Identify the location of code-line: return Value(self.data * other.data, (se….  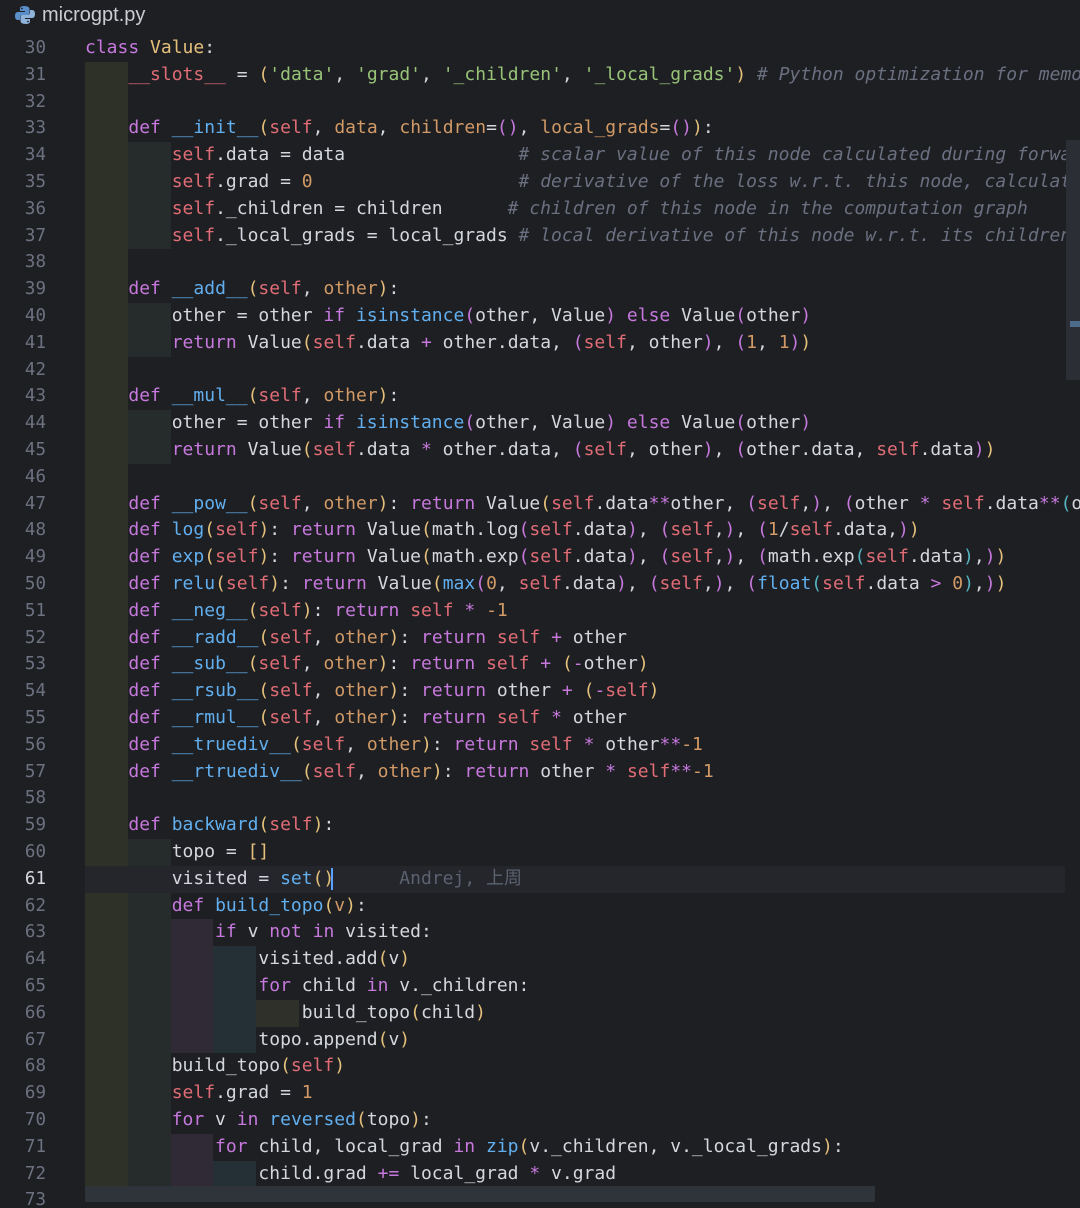
(540, 450).